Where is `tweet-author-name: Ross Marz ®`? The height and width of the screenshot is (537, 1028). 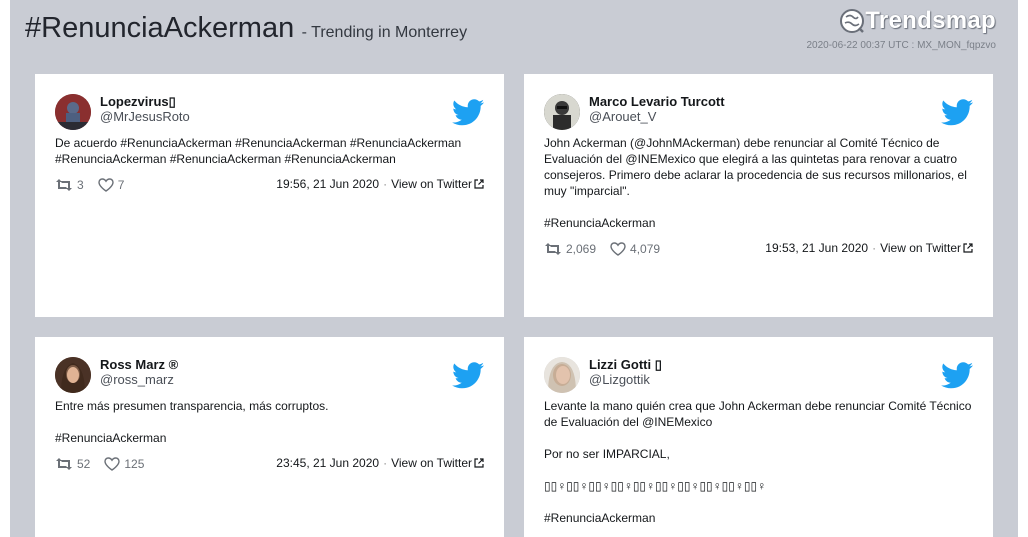 tweet-author-name: Ross Marz ® is located at coordinates (139, 364).